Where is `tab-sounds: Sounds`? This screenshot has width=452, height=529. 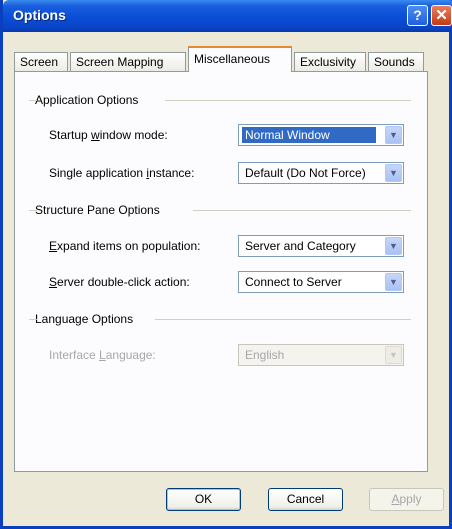 tab-sounds: Sounds is located at coordinates (396, 61).